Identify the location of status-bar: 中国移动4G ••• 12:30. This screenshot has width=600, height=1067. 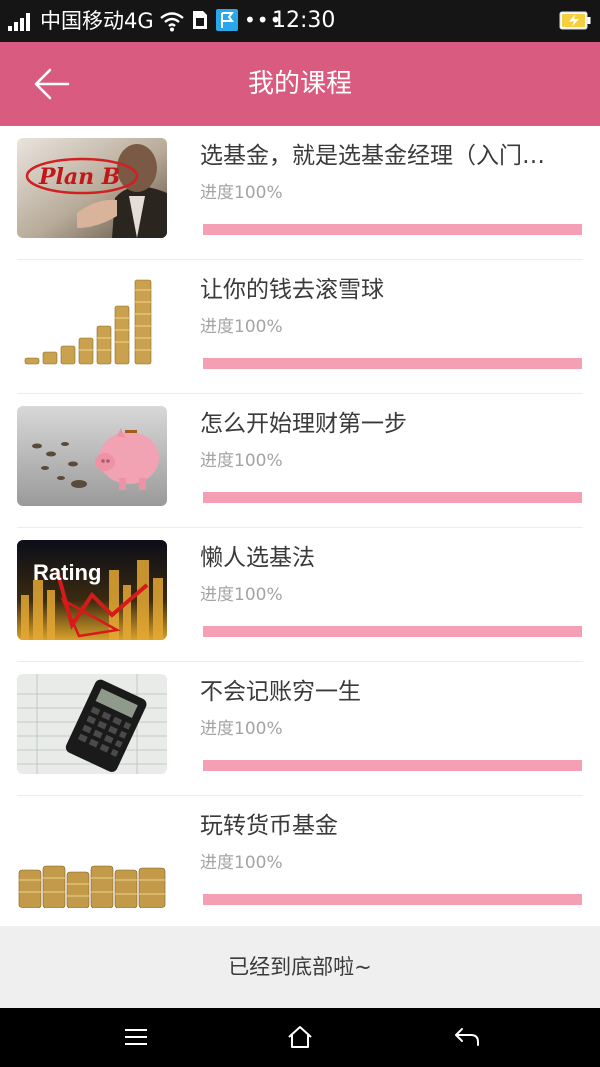
(300, 21).